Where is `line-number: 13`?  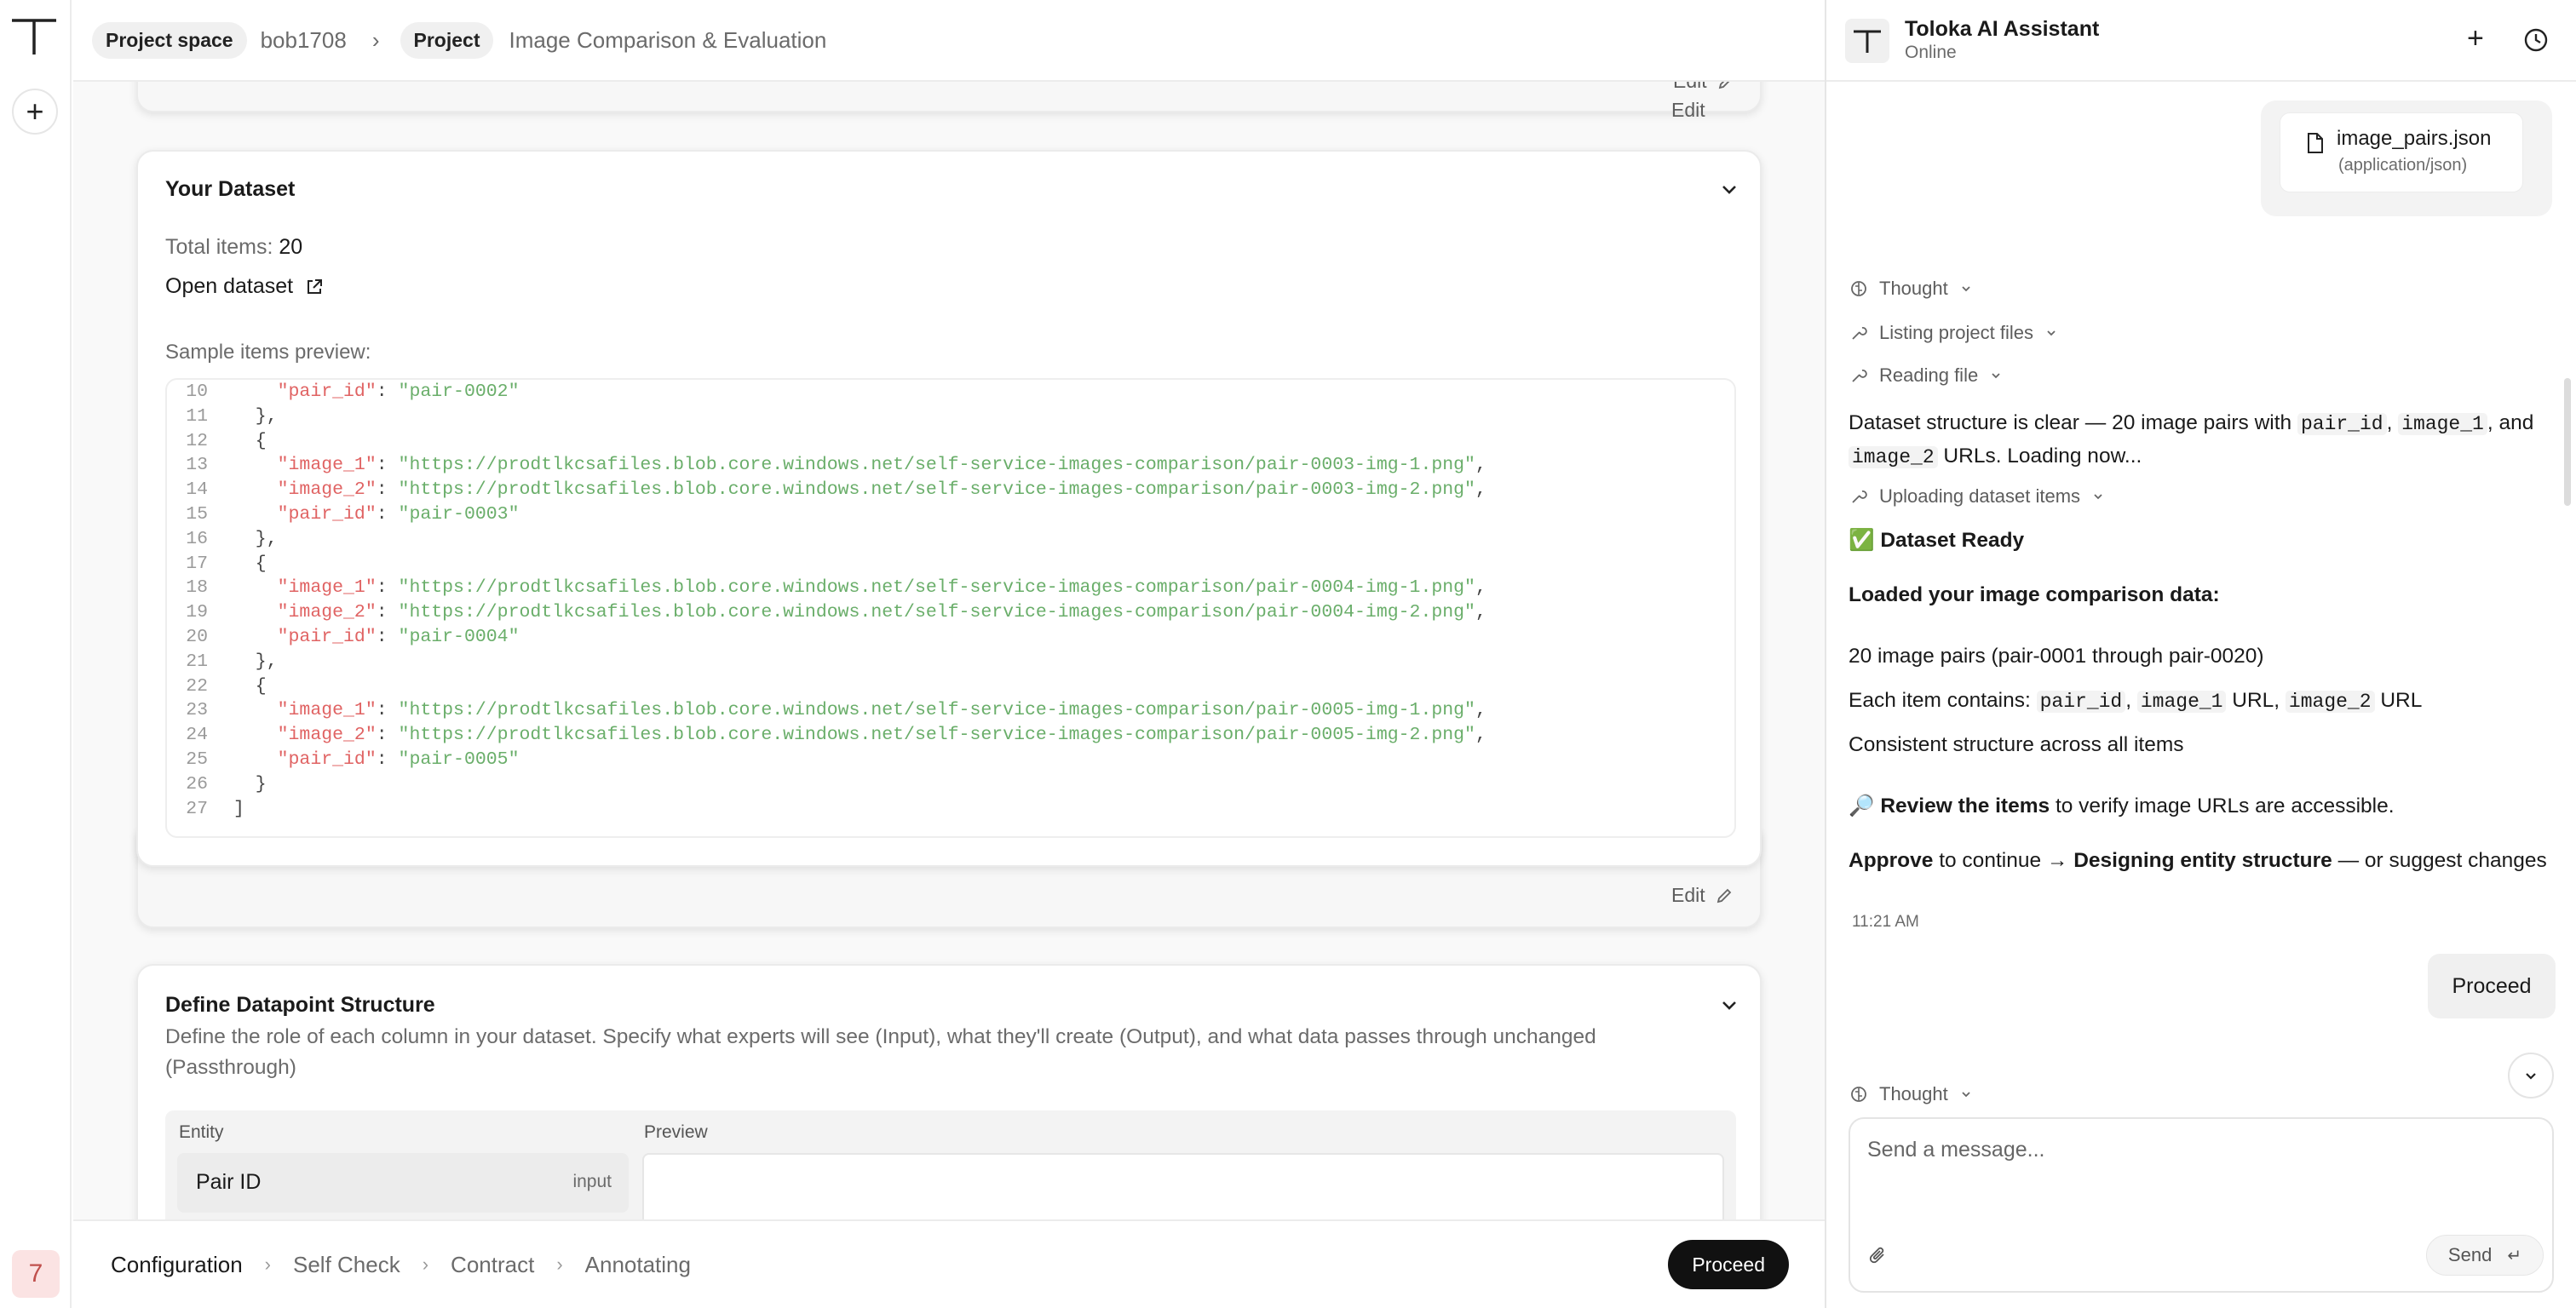
line-number: 13 is located at coordinates (197, 465).